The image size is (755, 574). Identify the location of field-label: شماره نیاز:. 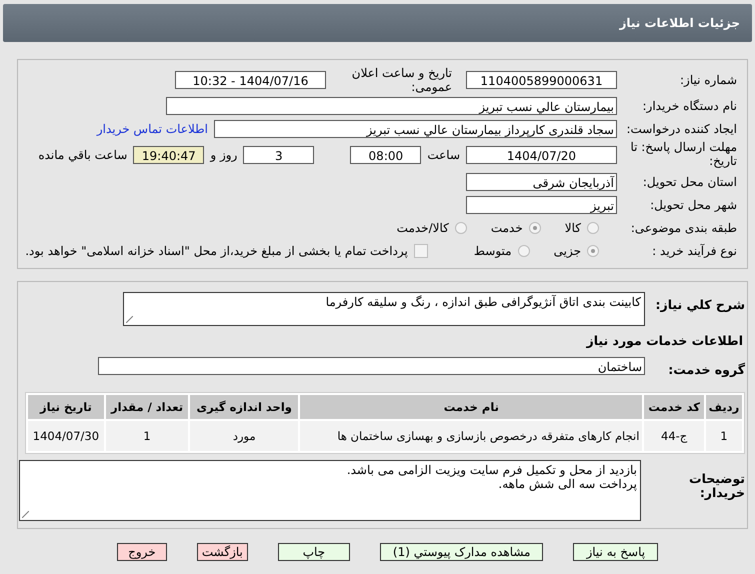
(708, 80).